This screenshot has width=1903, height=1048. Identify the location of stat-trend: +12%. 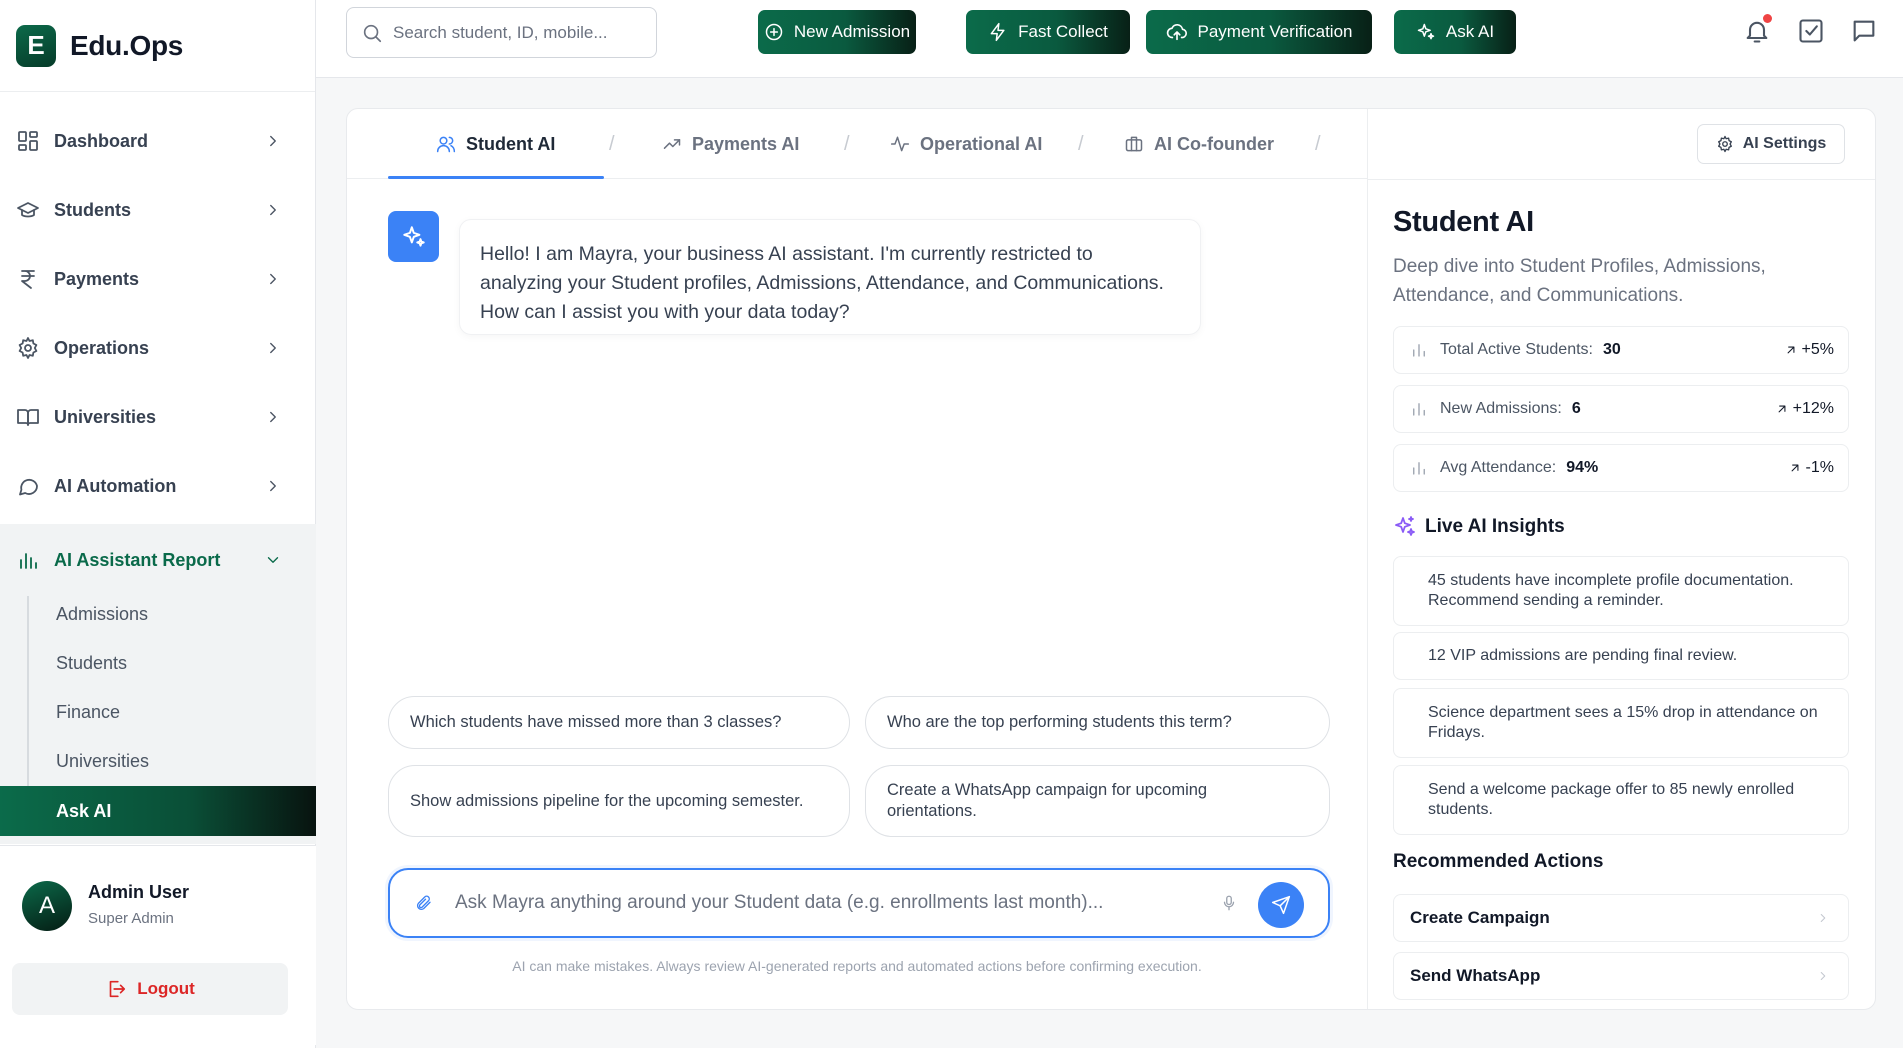
(1804, 409).